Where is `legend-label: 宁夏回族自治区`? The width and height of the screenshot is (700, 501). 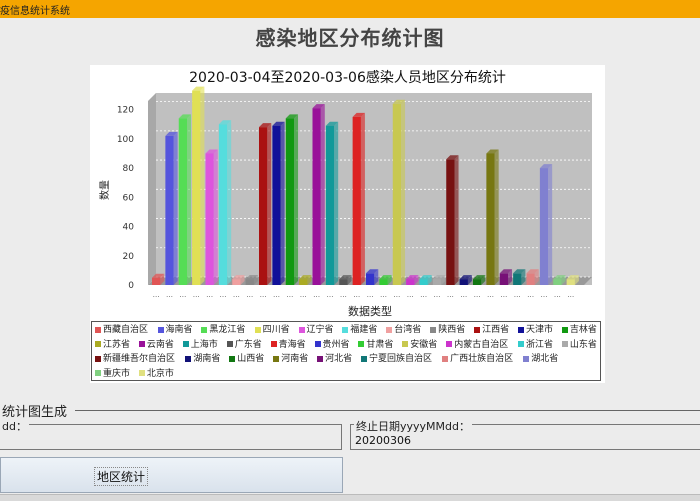
legend-label: 宁夏回族自治区 is located at coordinates (401, 359).